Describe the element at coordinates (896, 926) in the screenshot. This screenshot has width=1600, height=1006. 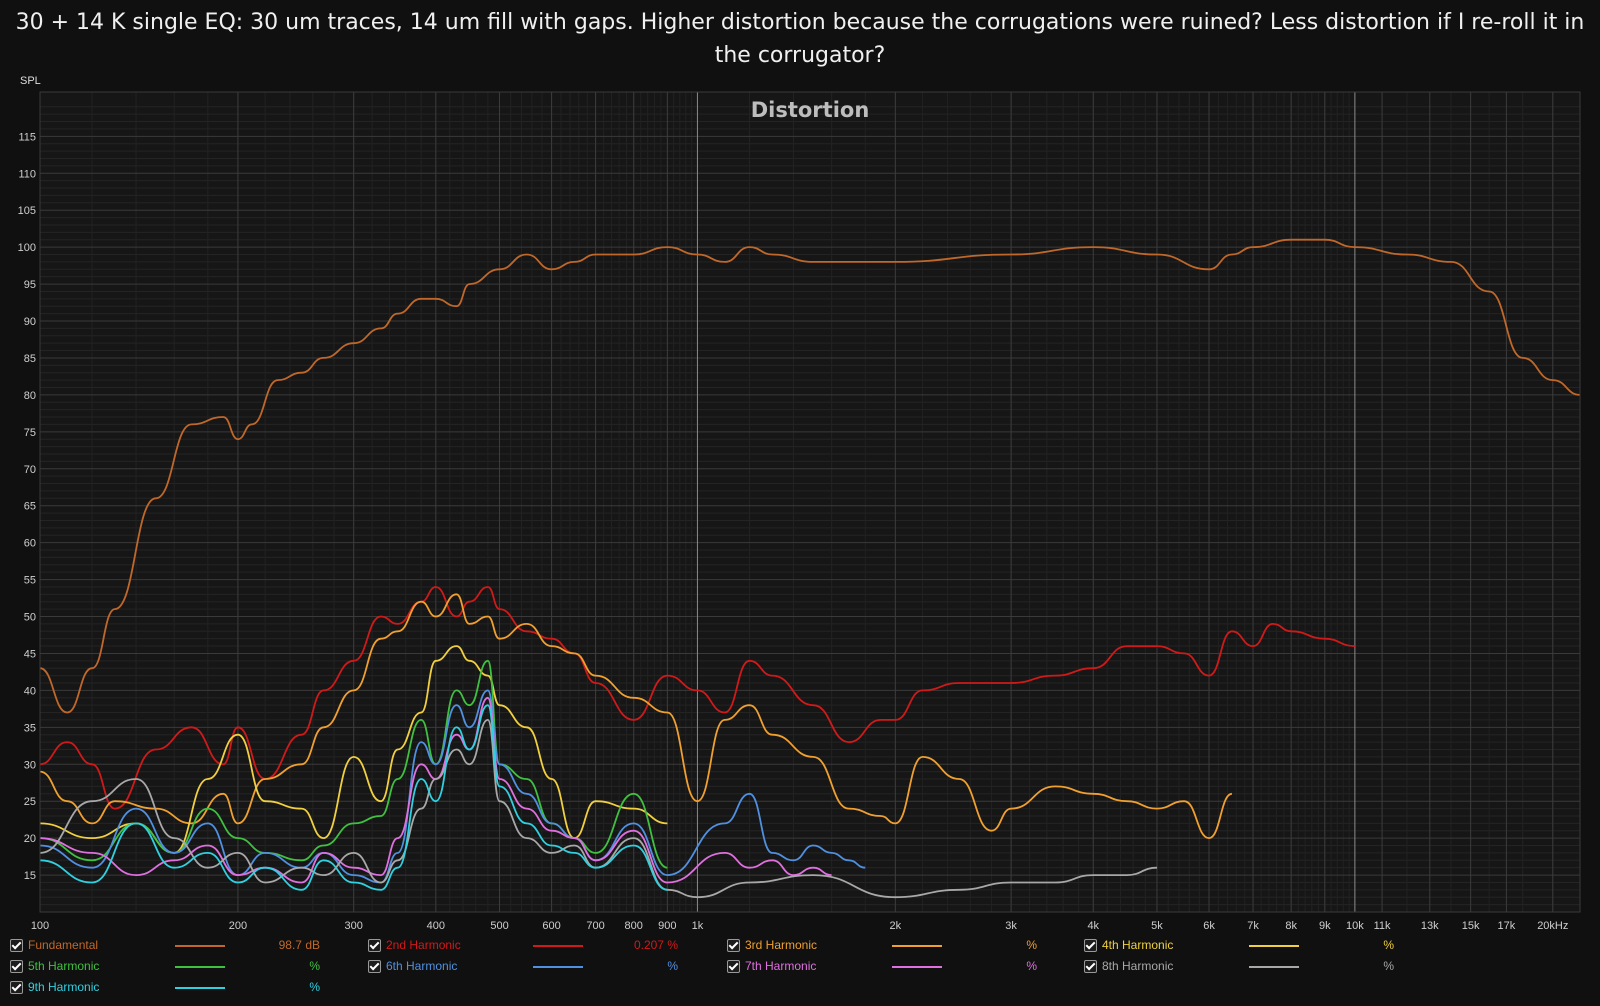
I see `x-tick-label: 2k` at that location.